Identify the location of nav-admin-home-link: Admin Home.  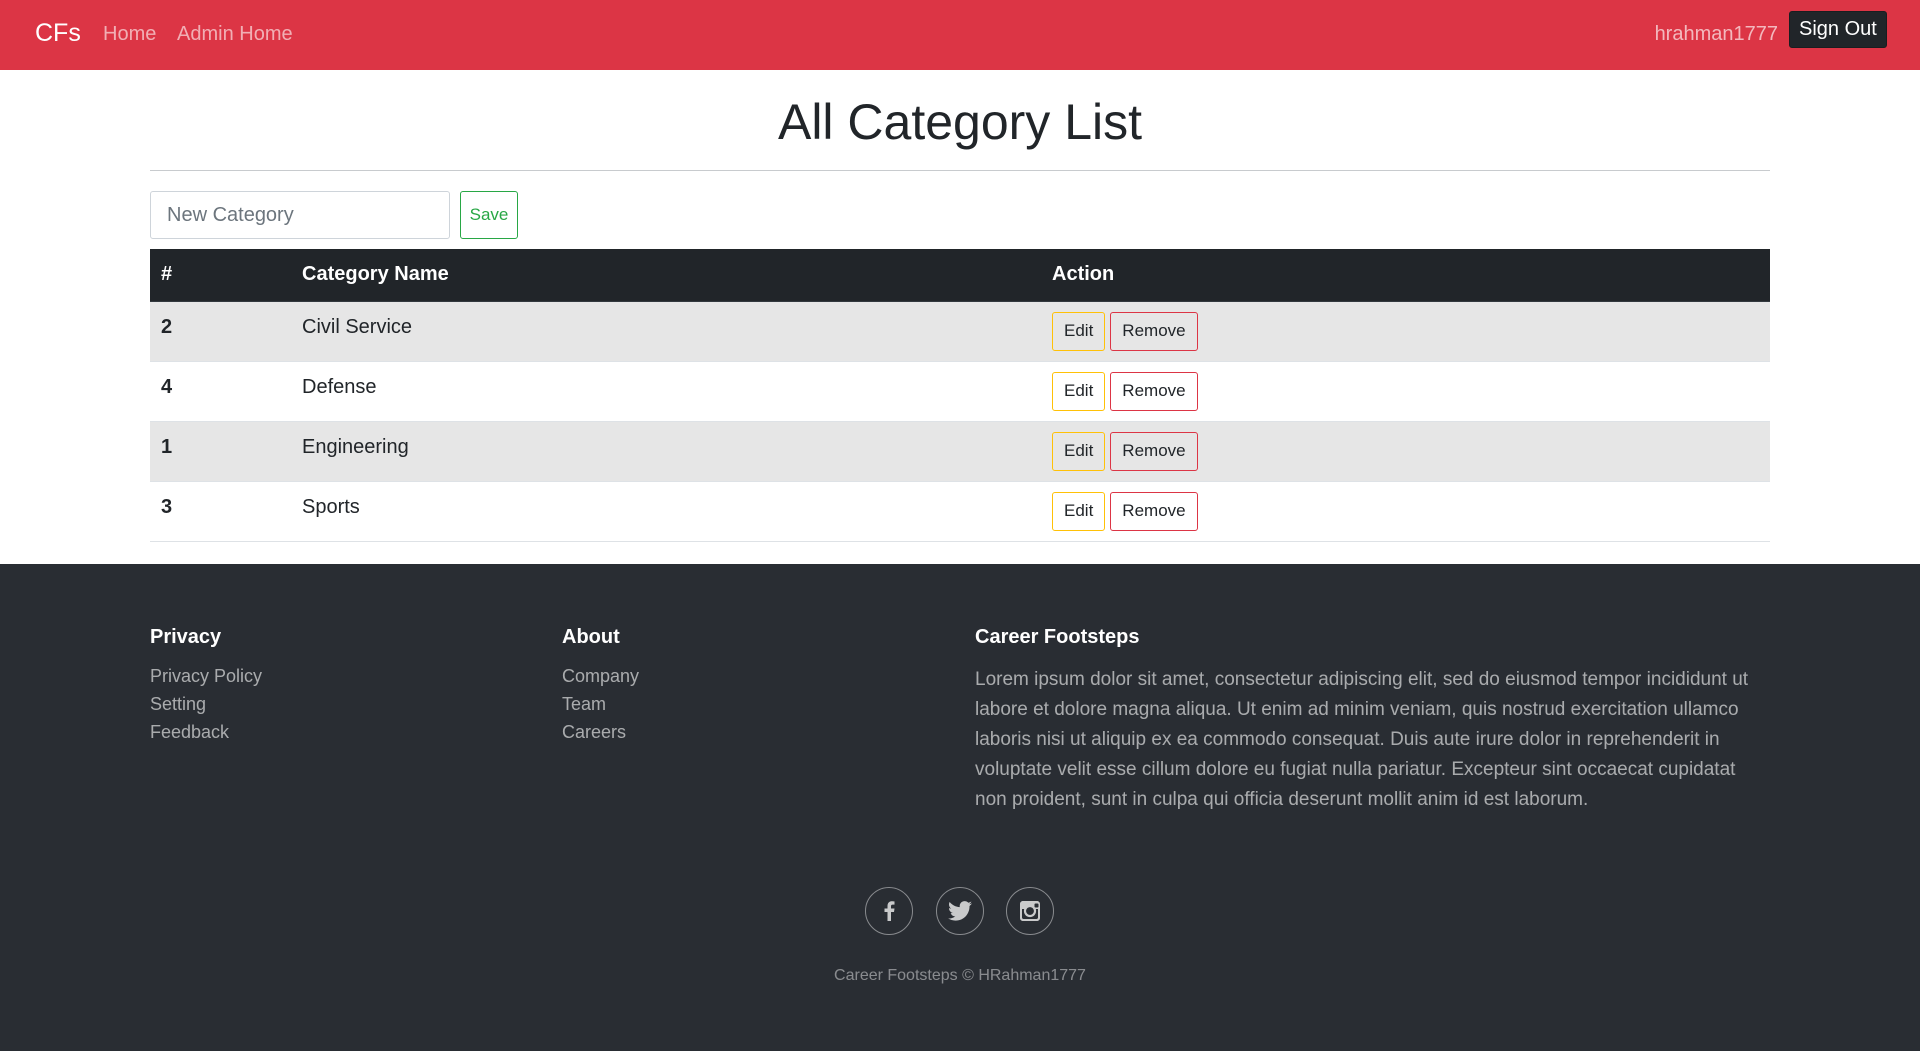
(235, 34).